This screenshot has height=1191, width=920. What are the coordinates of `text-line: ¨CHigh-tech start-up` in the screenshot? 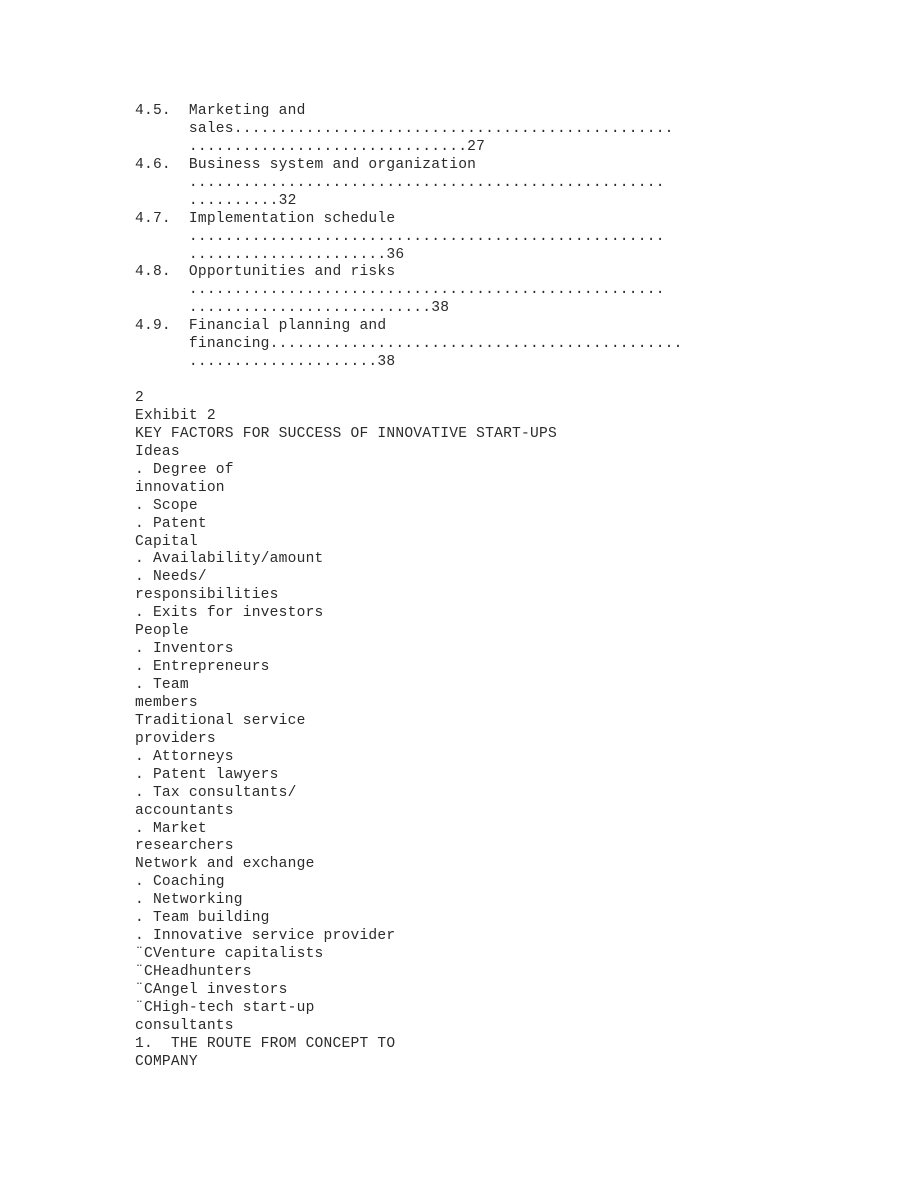 It's located at (225, 1007).